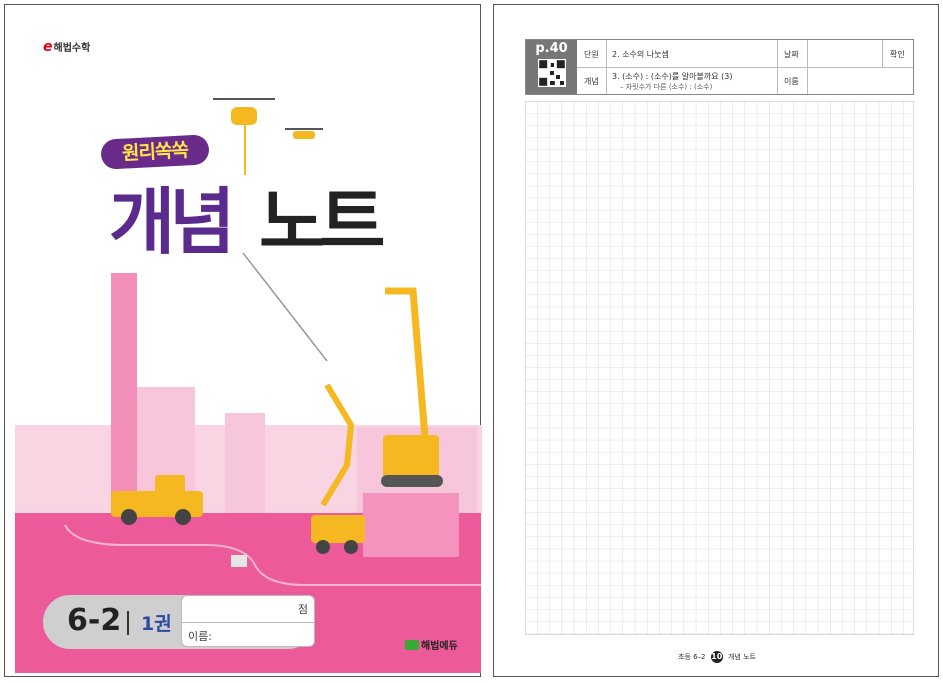  I want to click on check-label: 확인, so click(897, 54).